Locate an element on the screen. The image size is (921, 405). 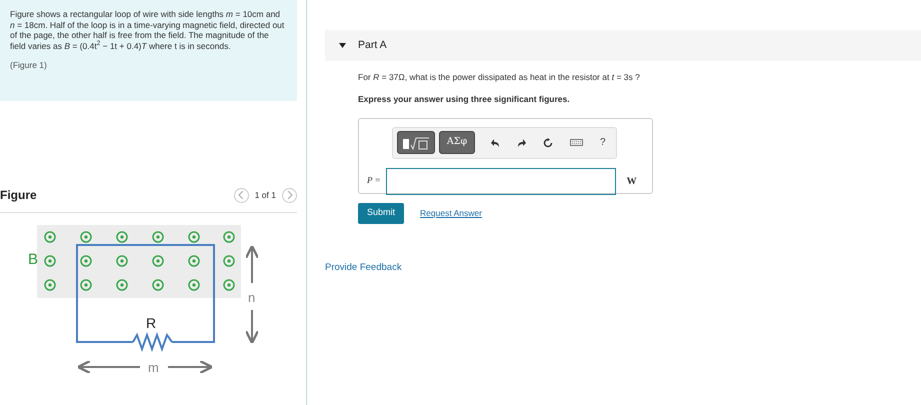
undo-icon is located at coordinates (495, 142).